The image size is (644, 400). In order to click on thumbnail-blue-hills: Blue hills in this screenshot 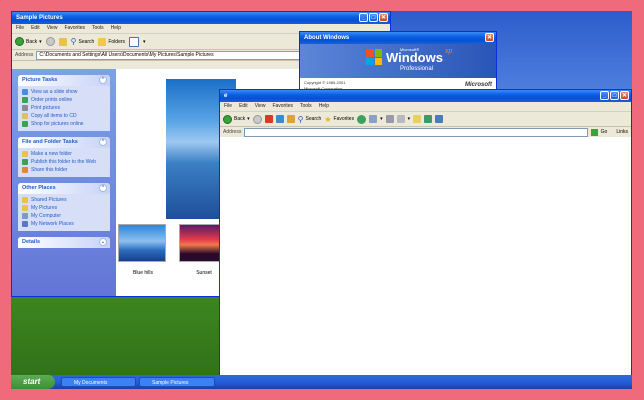, I will do `click(143, 250)`.